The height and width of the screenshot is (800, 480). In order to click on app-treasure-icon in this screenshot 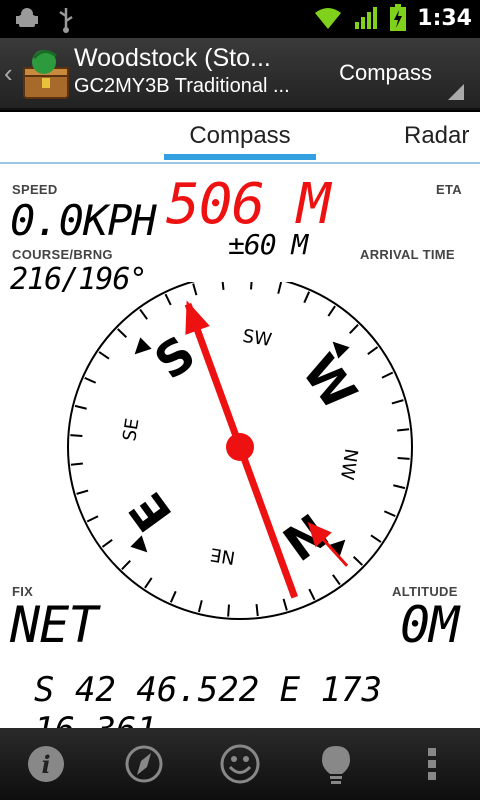, I will do `click(46, 74)`.